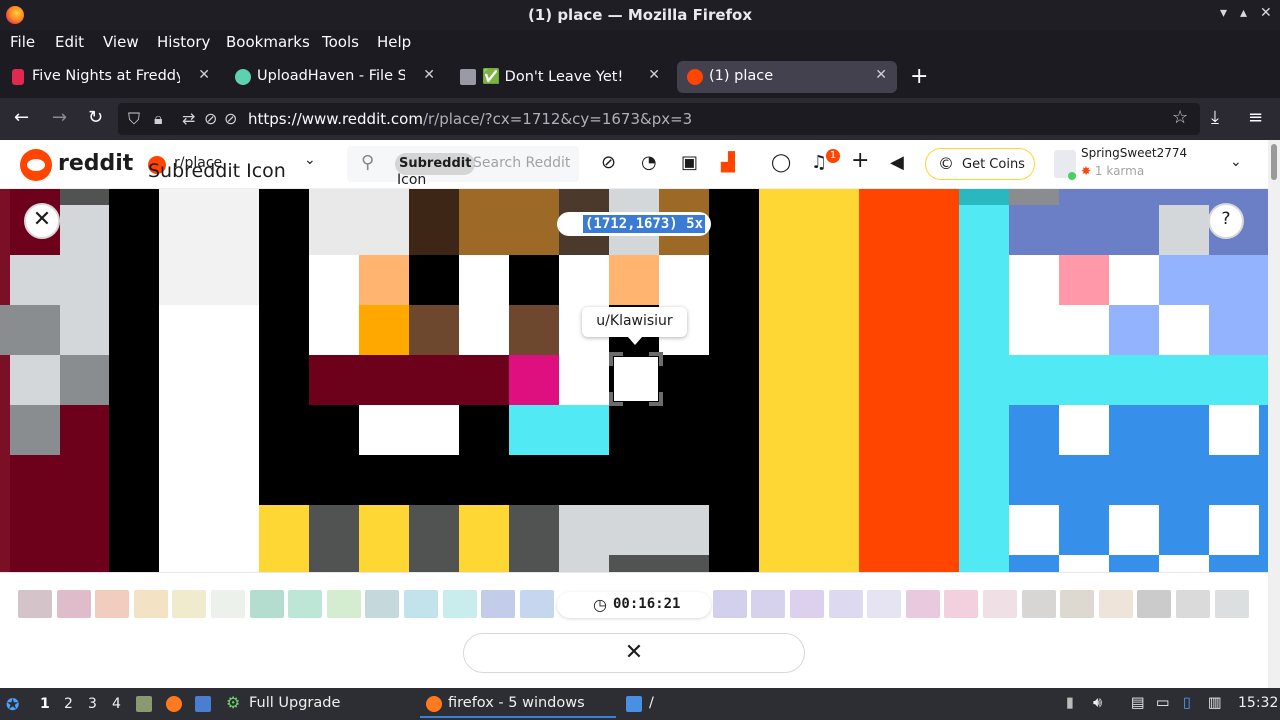 This screenshot has width=1280, height=720. What do you see at coordinates (1187, 703) in the screenshot?
I see `updates-icon: ▯` at bounding box center [1187, 703].